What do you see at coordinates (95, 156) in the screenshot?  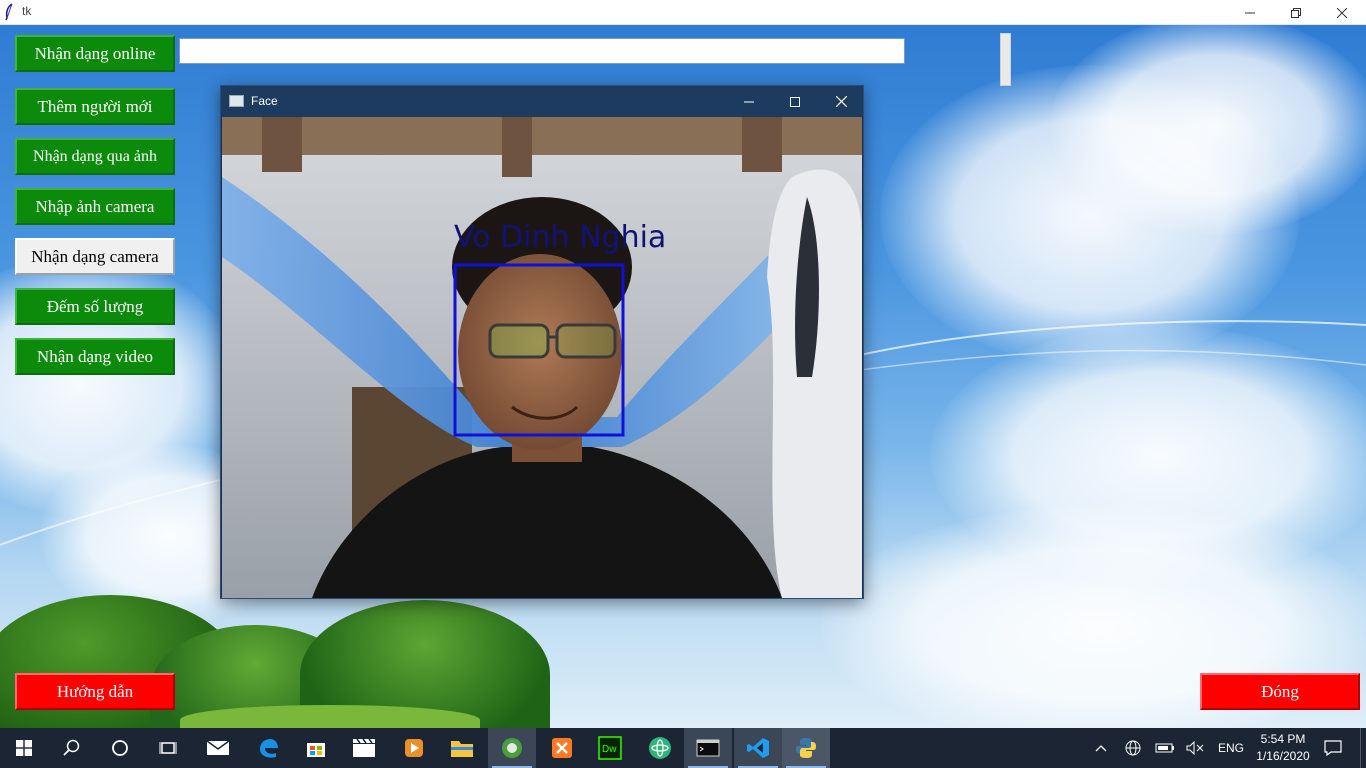 I see `recognize-photo-button: Nhận dạng qua ảnh` at bounding box center [95, 156].